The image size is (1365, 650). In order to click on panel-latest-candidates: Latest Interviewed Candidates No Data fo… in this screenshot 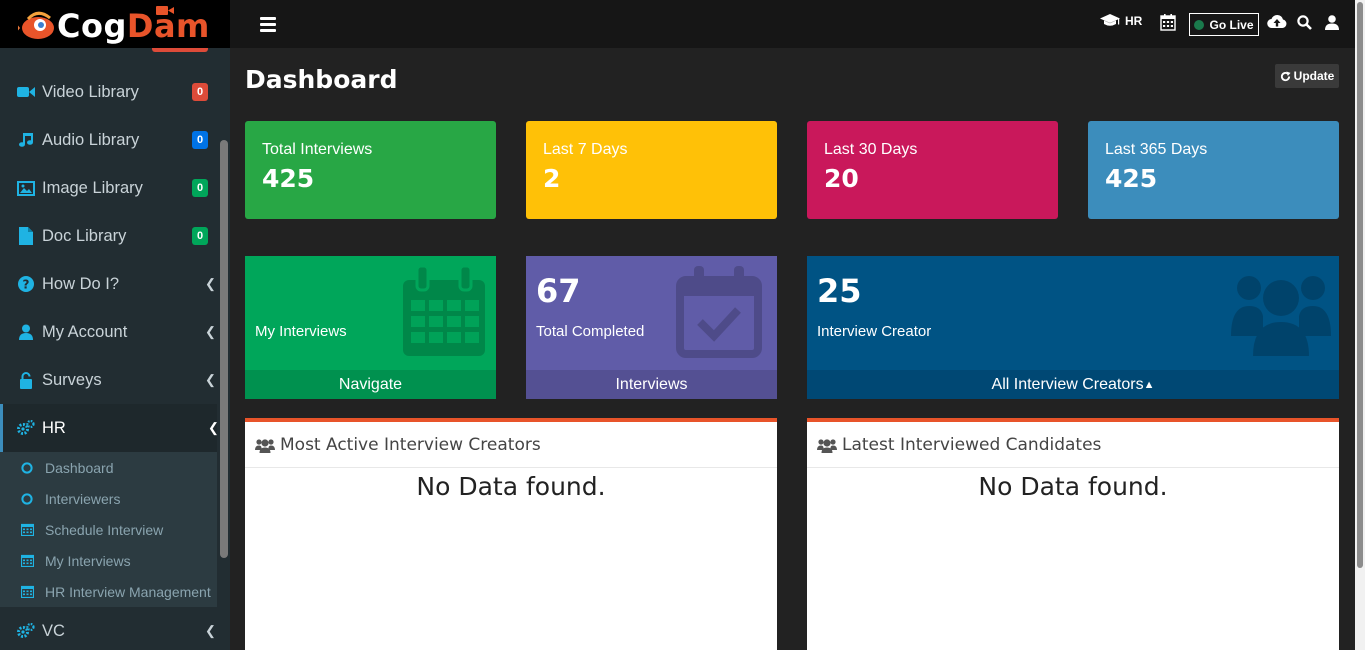, I will do `click(1073, 534)`.